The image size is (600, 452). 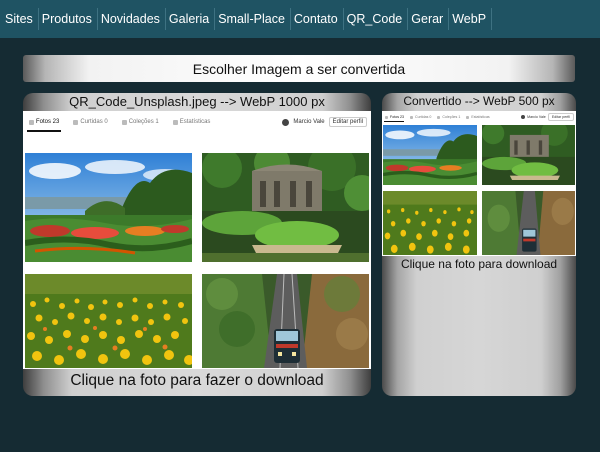 What do you see at coordinates (479, 264) in the screenshot?
I see `result-download-hint: Clique na foto para download` at bounding box center [479, 264].